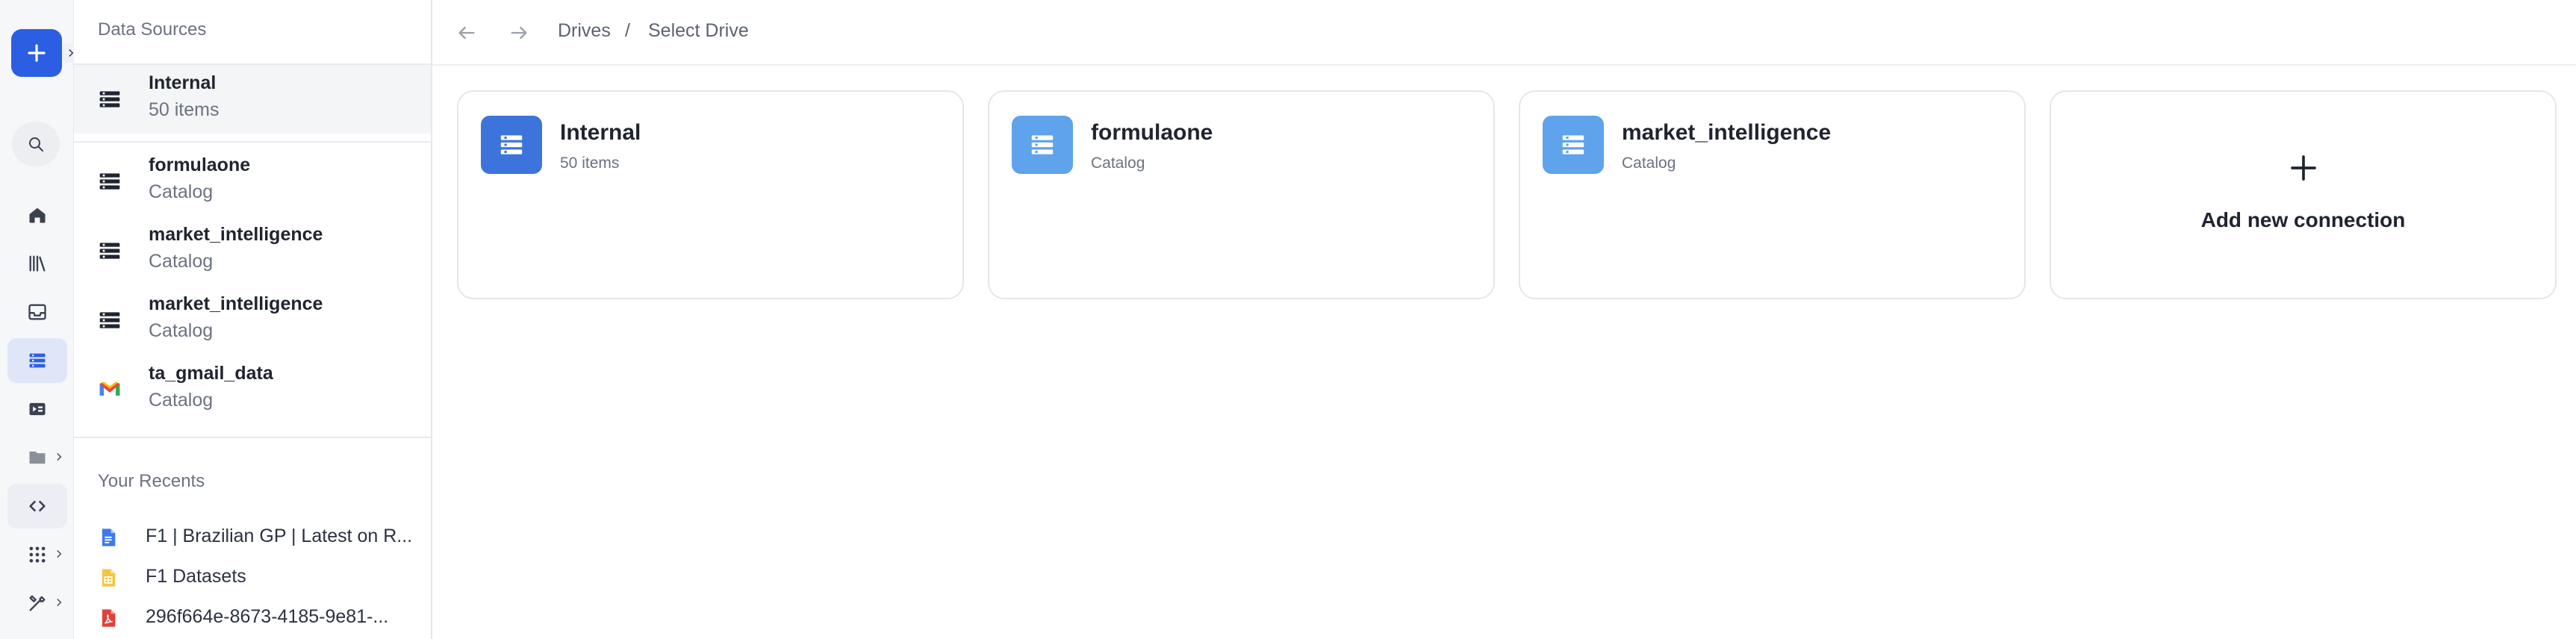 The height and width of the screenshot is (639, 2576). I want to click on drive-card: formulaone Catalog, so click(1241, 195).